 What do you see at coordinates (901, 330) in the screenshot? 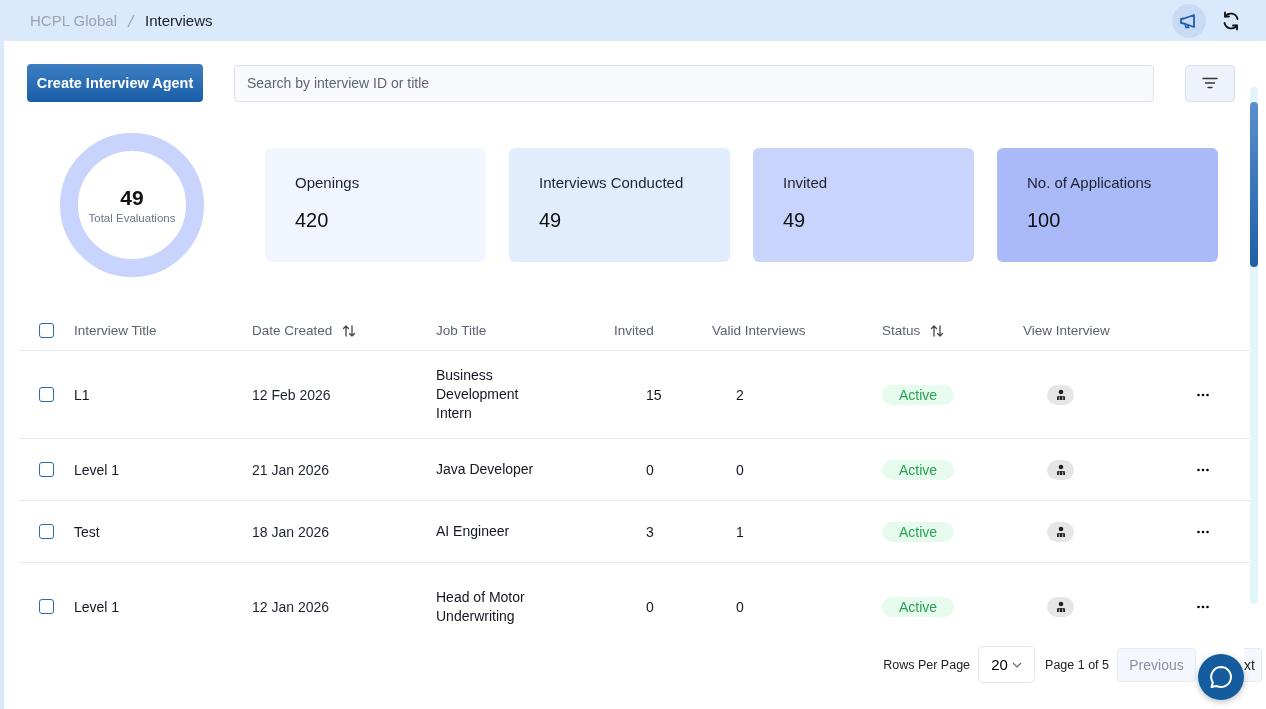
I see `column-header: Status` at bounding box center [901, 330].